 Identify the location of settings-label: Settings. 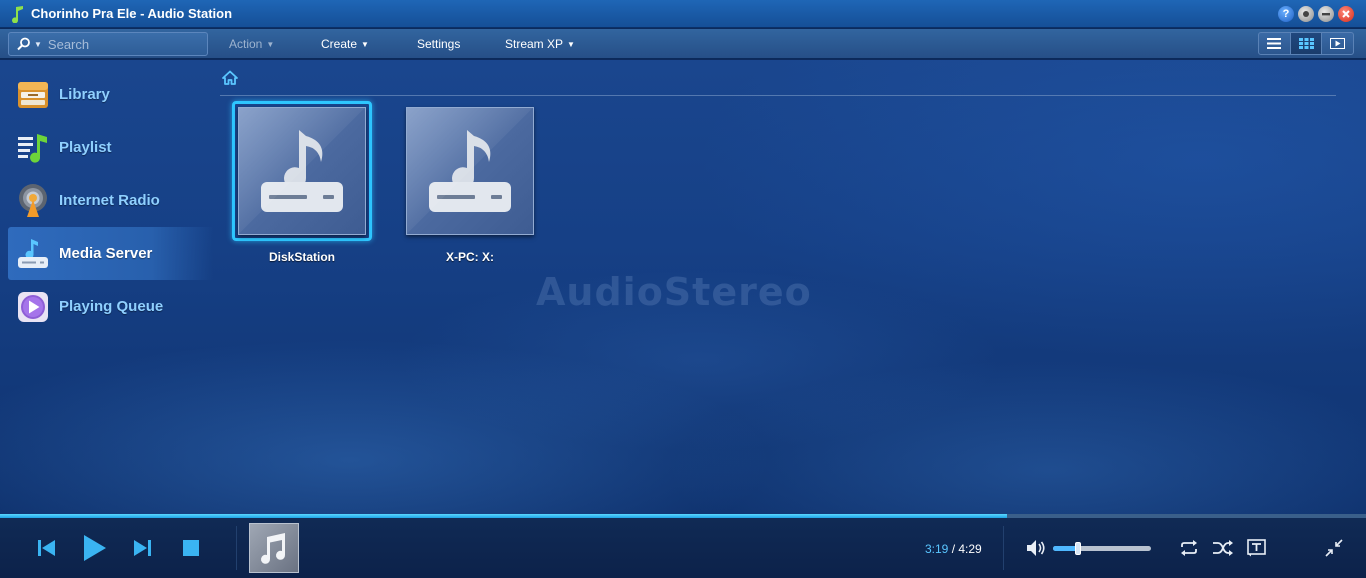
(439, 44).